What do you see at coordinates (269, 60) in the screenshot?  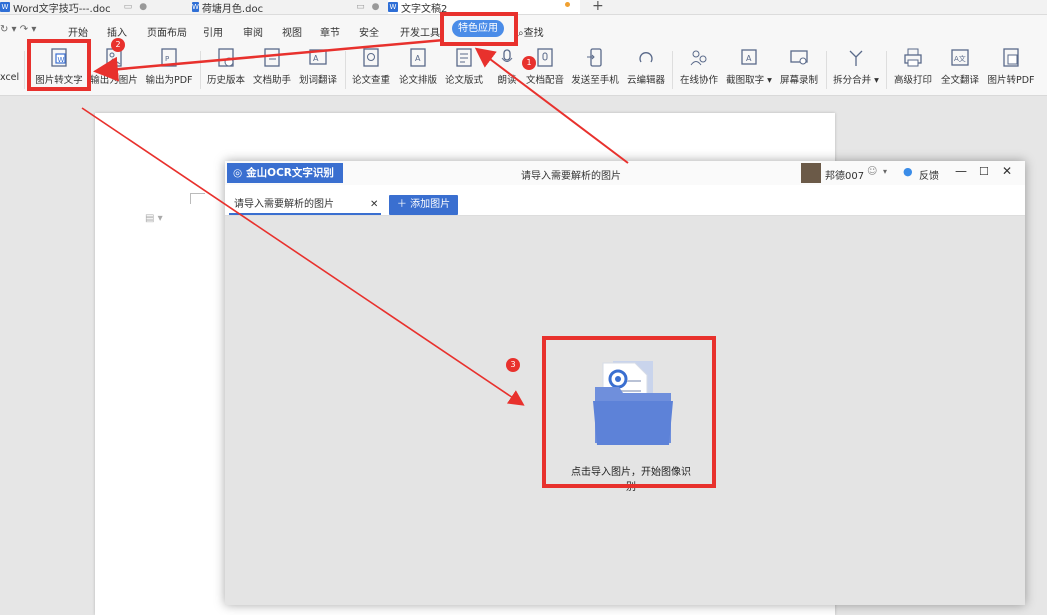 I see `arrow-to-image-to-text` at bounding box center [269, 60].